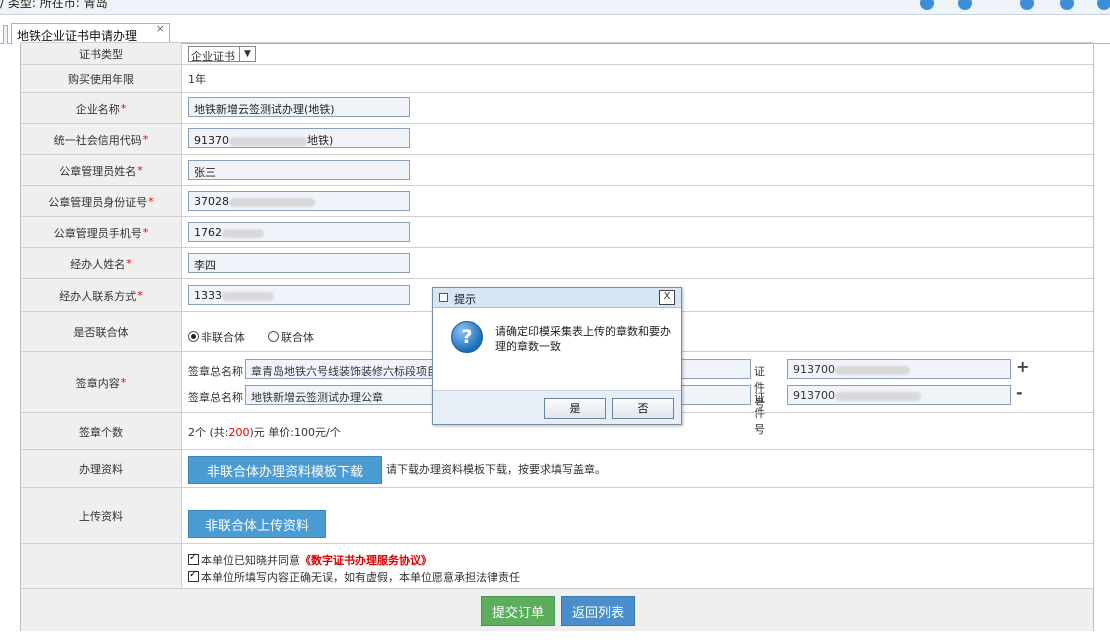  I want to click on label-seal-count: 签章个数, so click(101, 431).